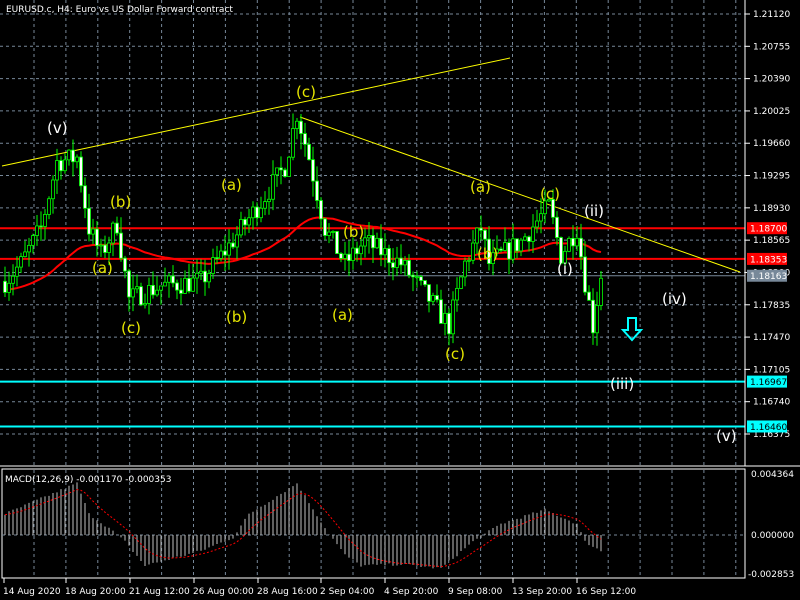  Describe the element at coordinates (771, 338) in the screenshot. I see `price-tick: 1.17470` at that location.